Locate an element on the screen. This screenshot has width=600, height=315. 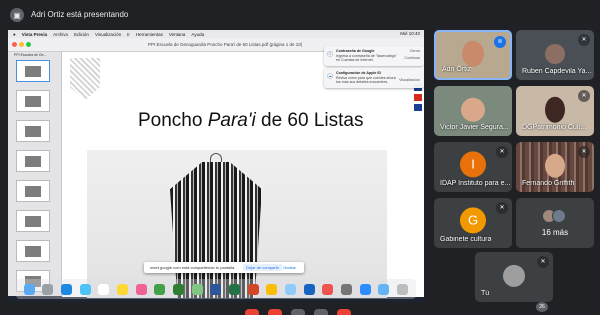
apple-icon: ● is located at coordinates (14, 34).